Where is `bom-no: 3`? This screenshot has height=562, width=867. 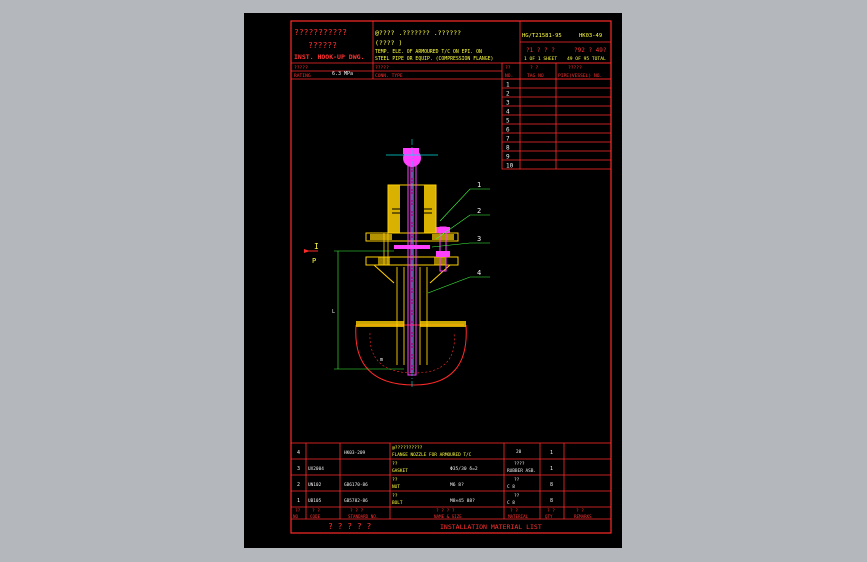
bom-no: 3 is located at coordinates (298, 469).